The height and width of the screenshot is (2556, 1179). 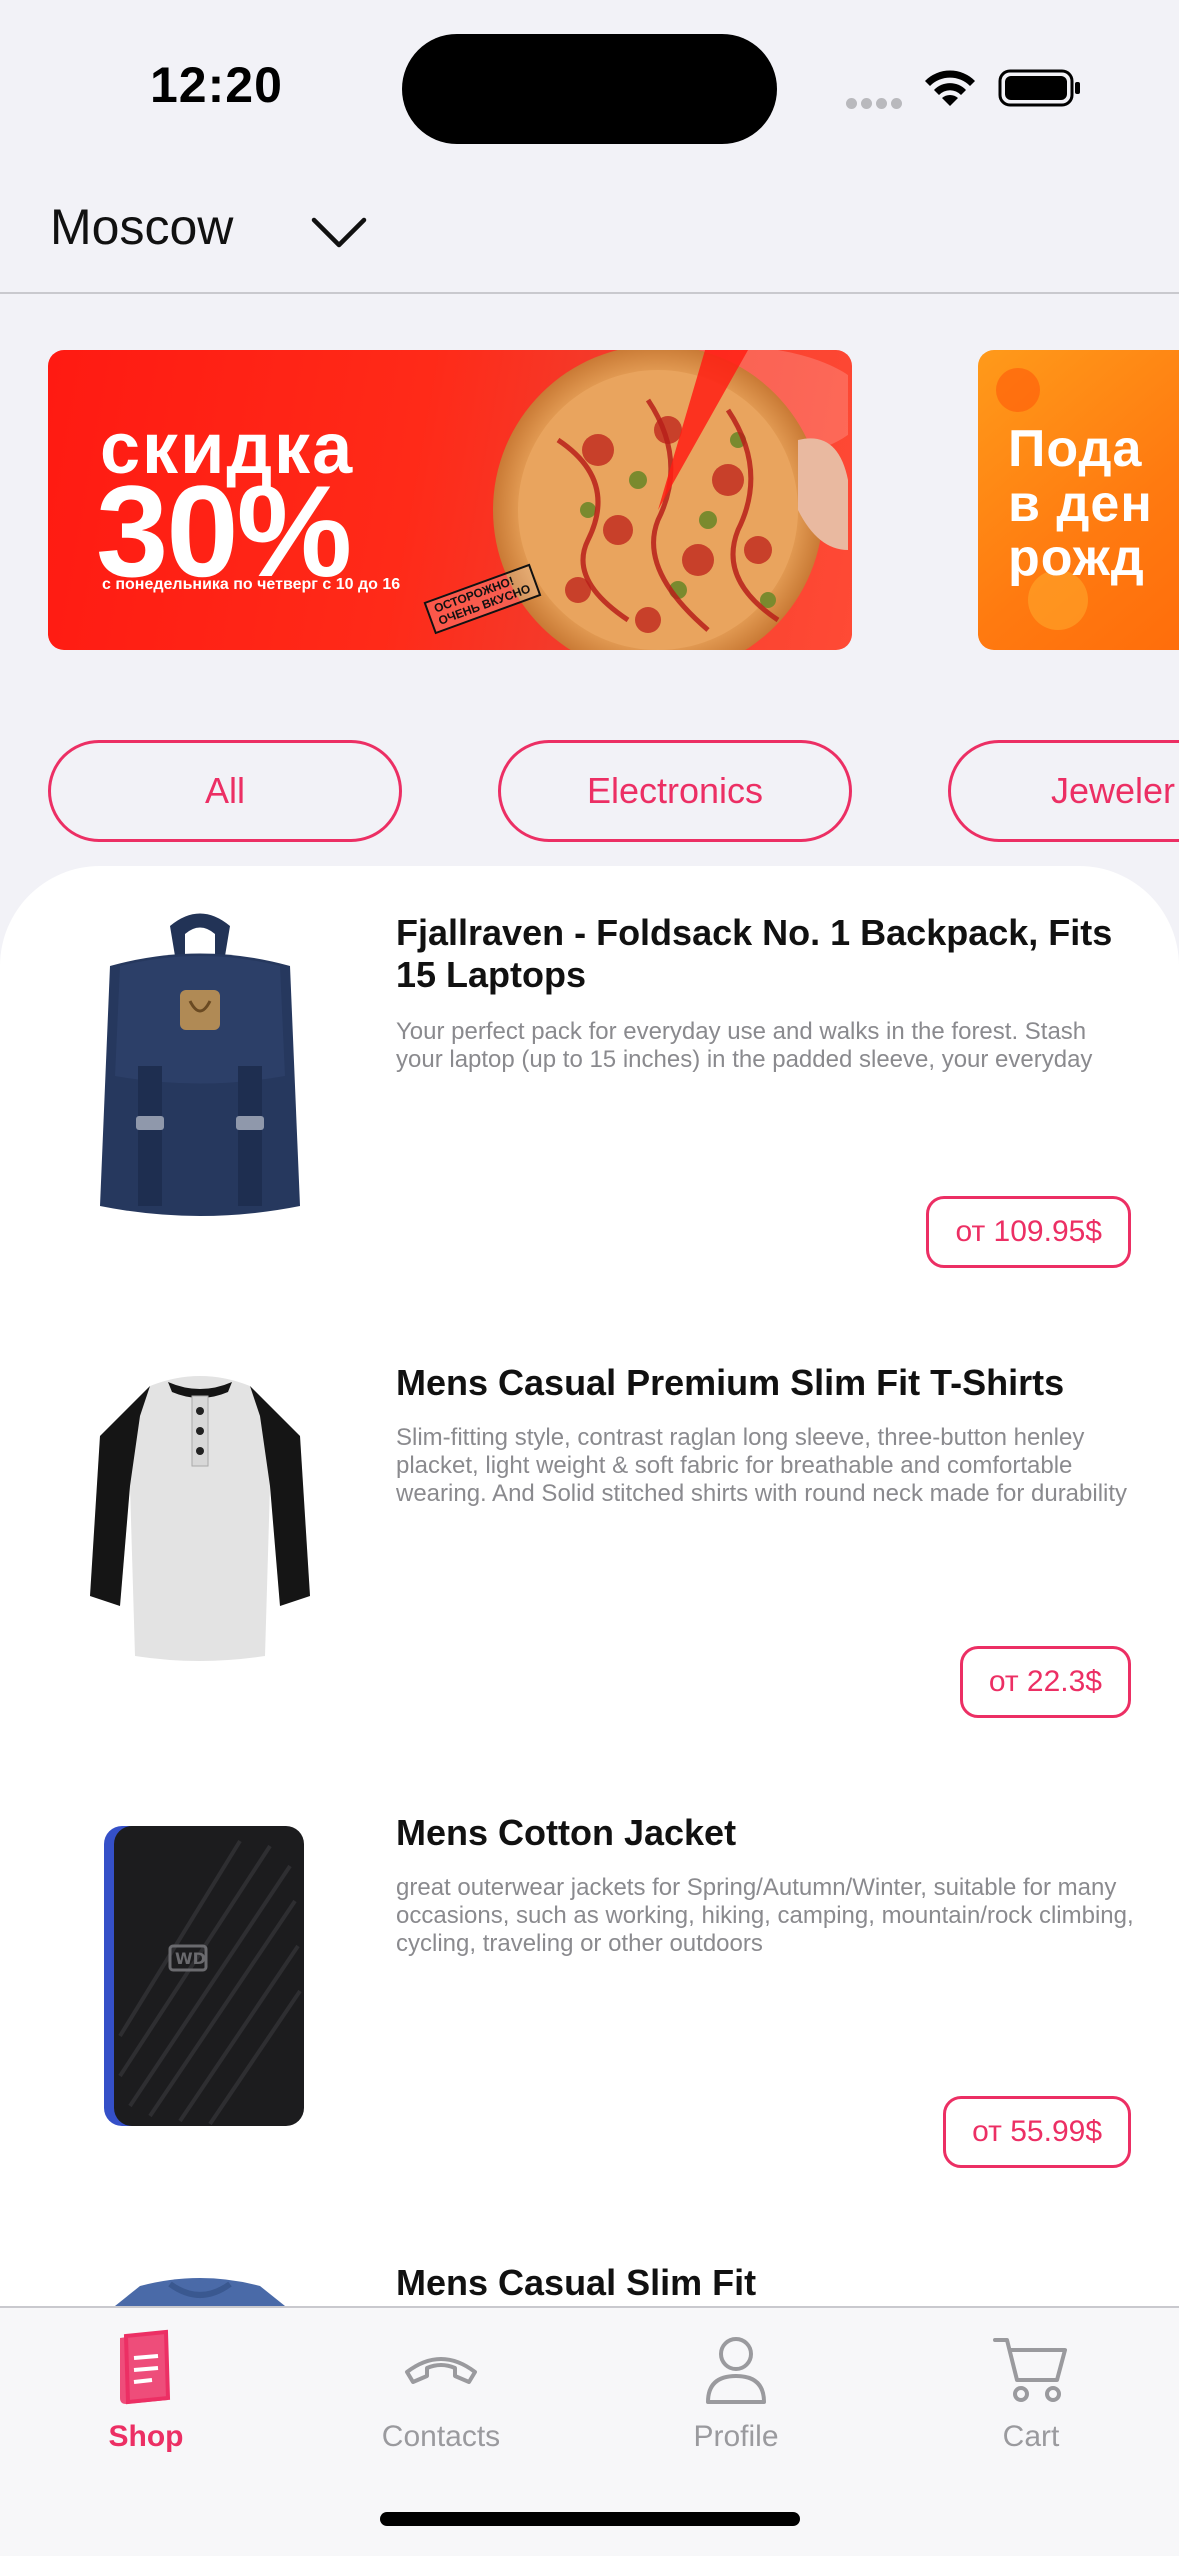 I want to click on tab-label: Contacts, so click(x=441, y=2436).